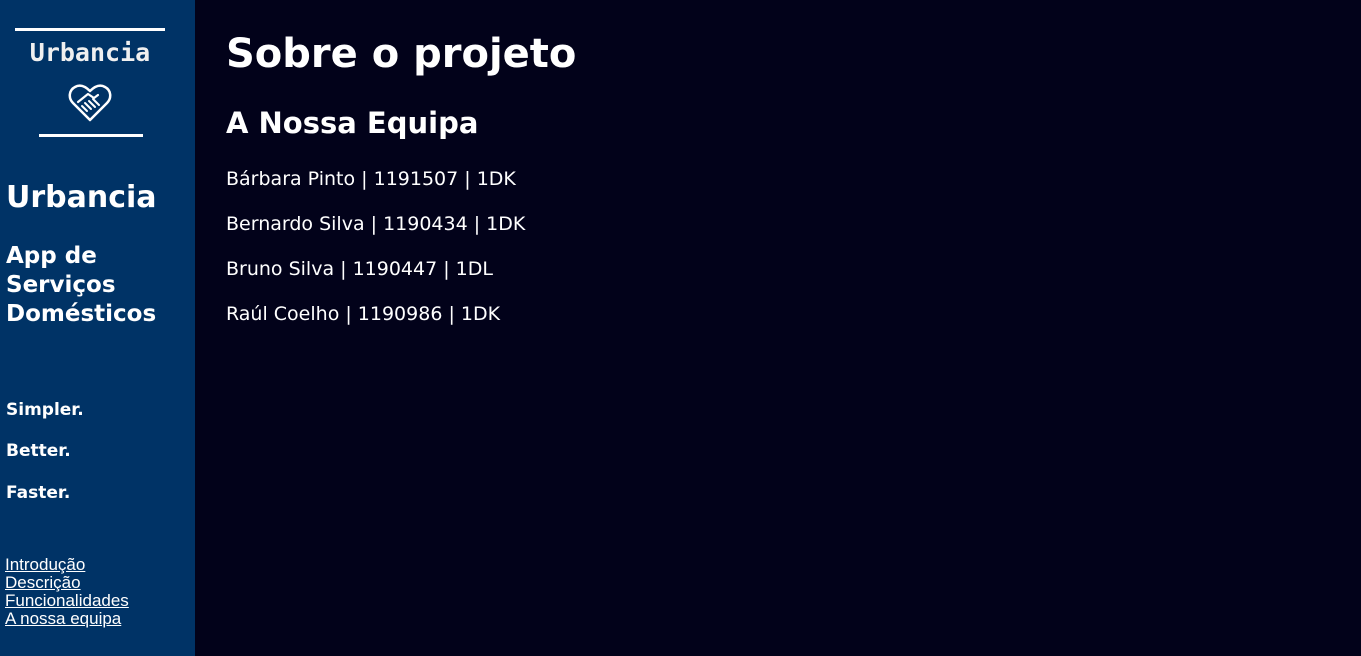 This screenshot has height=656, width=1361. I want to click on brand-title: Urbancia, so click(81, 197).